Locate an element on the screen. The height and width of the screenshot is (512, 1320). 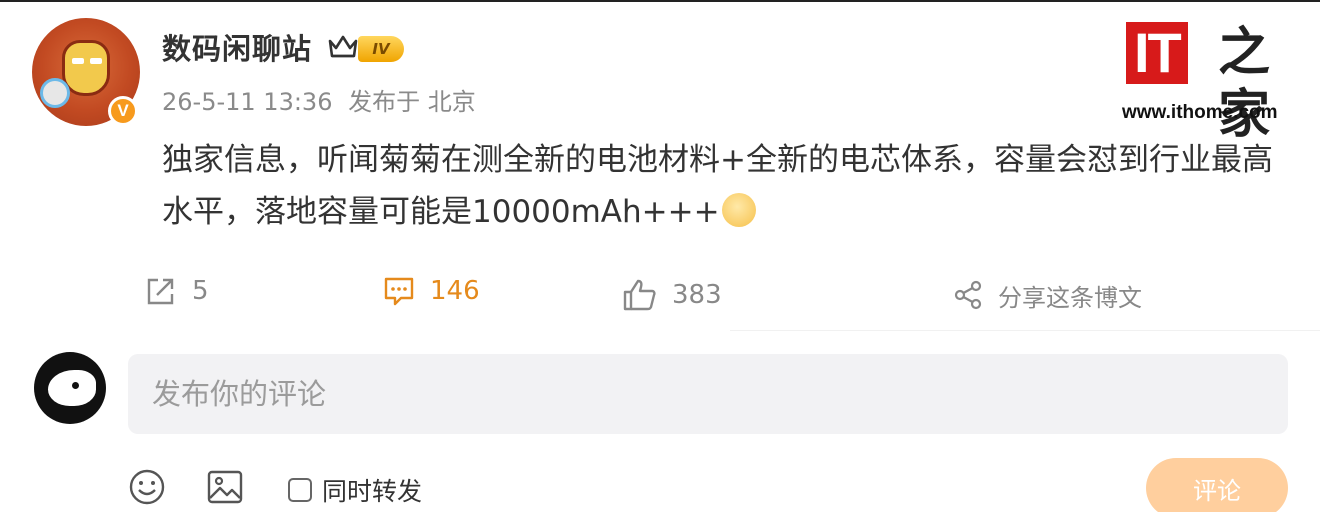
comment-input-box is located at coordinates (708, 394).